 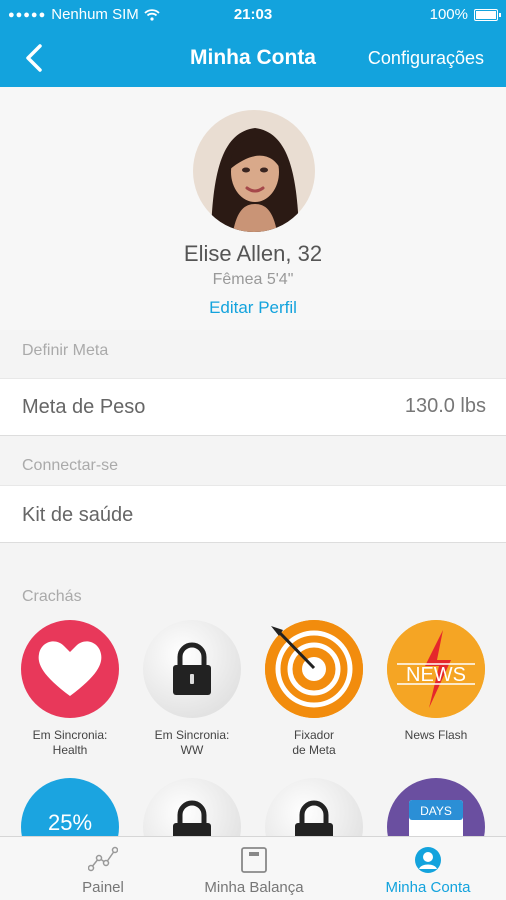 What do you see at coordinates (436, 811) in the screenshot?
I see `days-text: DAYS` at bounding box center [436, 811].